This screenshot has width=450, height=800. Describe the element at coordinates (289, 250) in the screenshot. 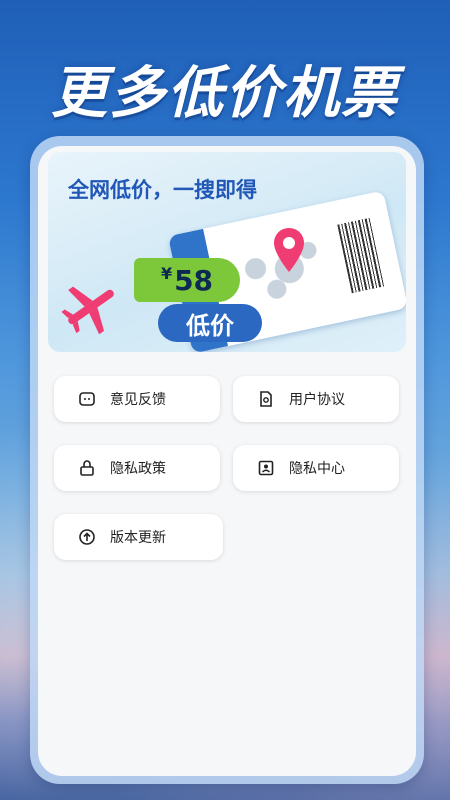

I see `location-pin-icon` at that location.